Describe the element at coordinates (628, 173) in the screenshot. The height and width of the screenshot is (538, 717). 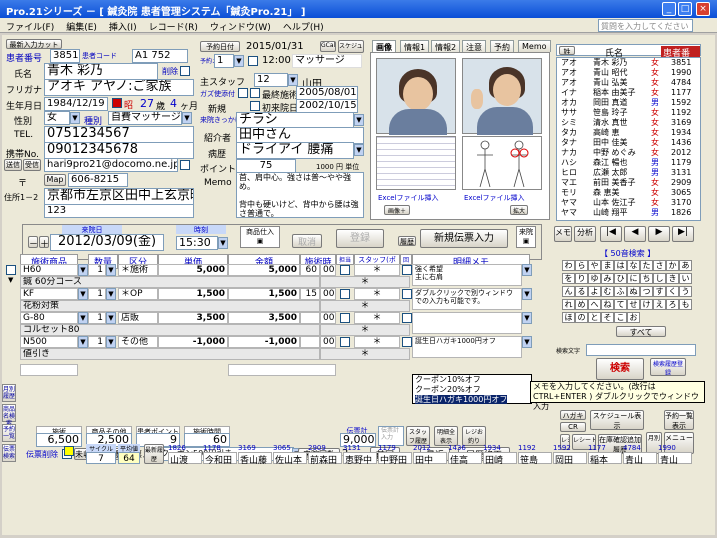
I see `patient-list-row: ヒロ 広瀬 太郎 男 3131` at that location.